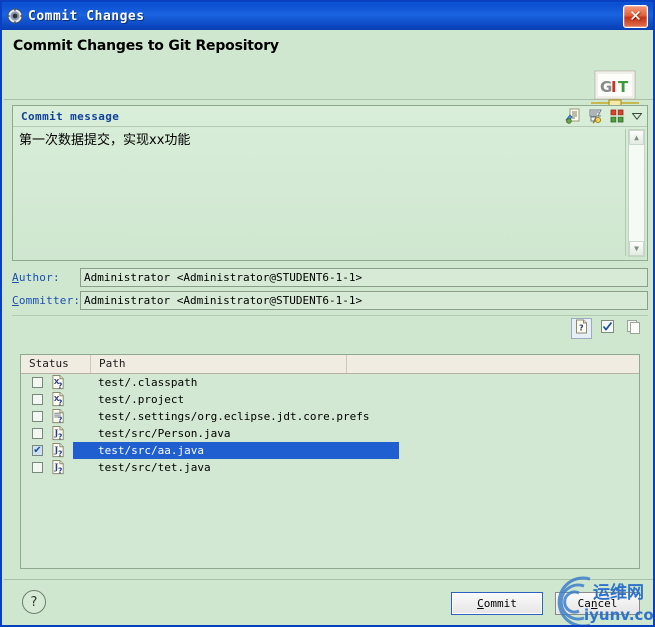 The width and height of the screenshot is (655, 627). I want to click on file-path-label: test/src/aa.java, so click(151, 450).